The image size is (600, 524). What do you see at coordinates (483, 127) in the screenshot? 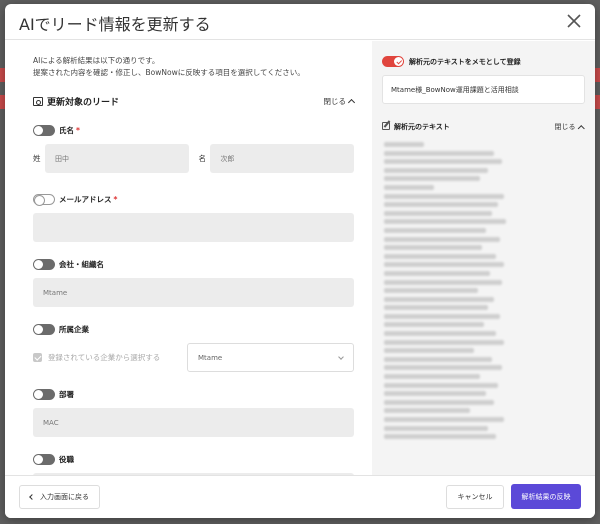
I see `source-text-header: 解析元のテキスト 閉じる` at bounding box center [483, 127].